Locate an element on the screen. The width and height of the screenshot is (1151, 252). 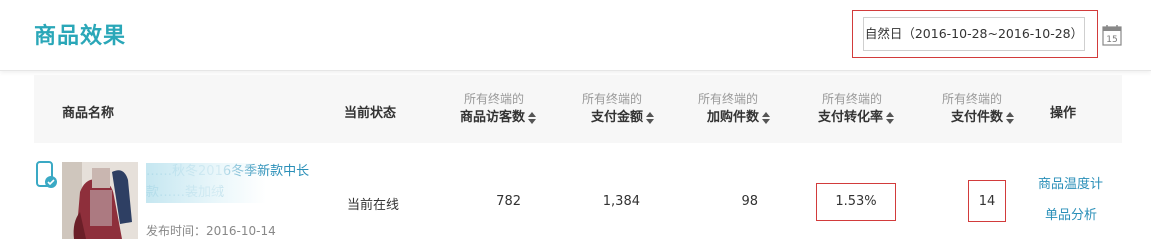
status-text: 当前在线 is located at coordinates (373, 205).